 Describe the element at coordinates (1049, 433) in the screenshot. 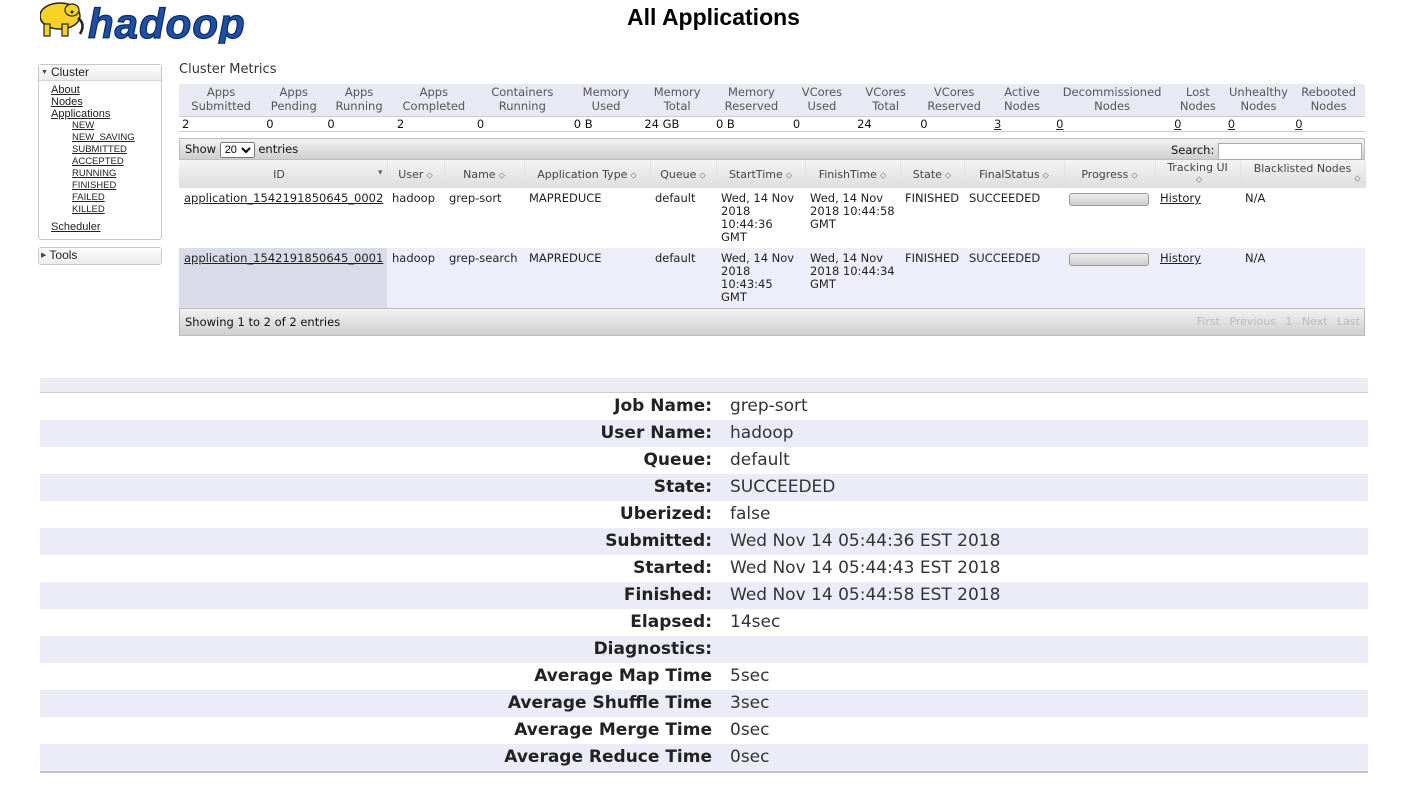

I see `job-info-value: hadoop` at that location.